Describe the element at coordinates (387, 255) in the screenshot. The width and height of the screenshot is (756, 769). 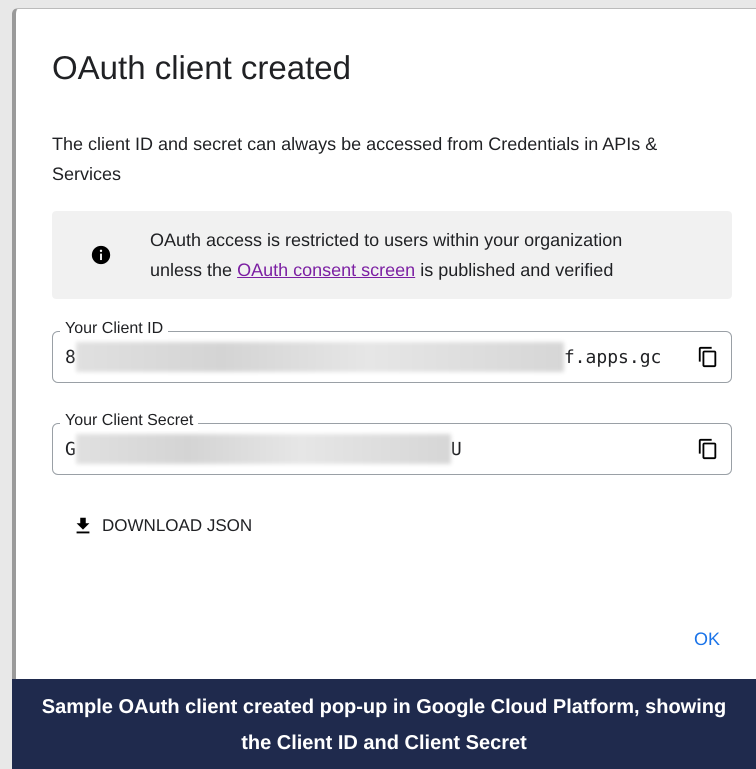
I see `notice-text: OAuth access is restricted to users within your organization unless the OAuth consent screen is published and verified` at that location.